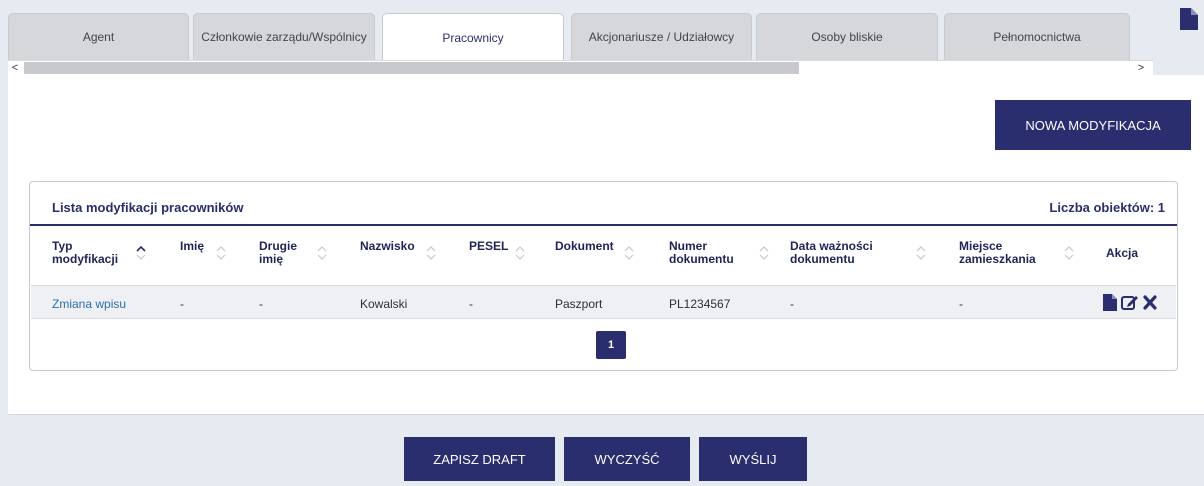 The height and width of the screenshot is (486, 1204). I want to click on cell-document: Paszport, so click(579, 304).